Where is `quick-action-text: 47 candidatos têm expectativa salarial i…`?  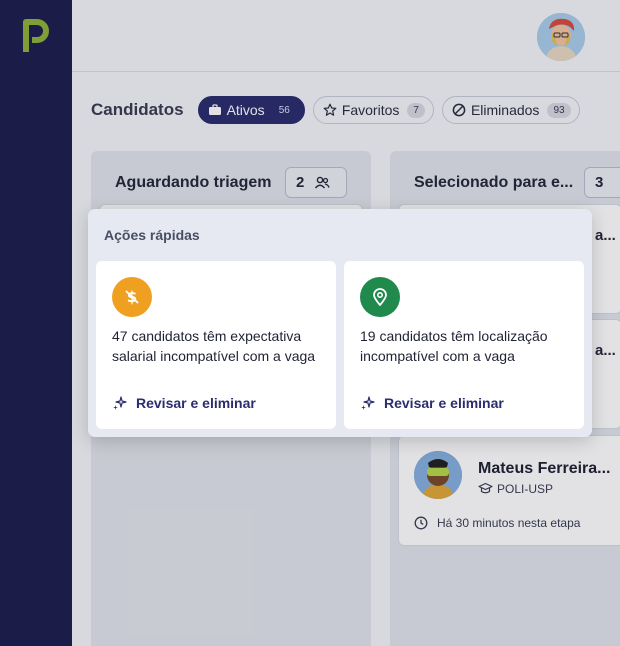
quick-action-text: 47 candidatos têm expectativa salarial i… is located at coordinates (214, 346).